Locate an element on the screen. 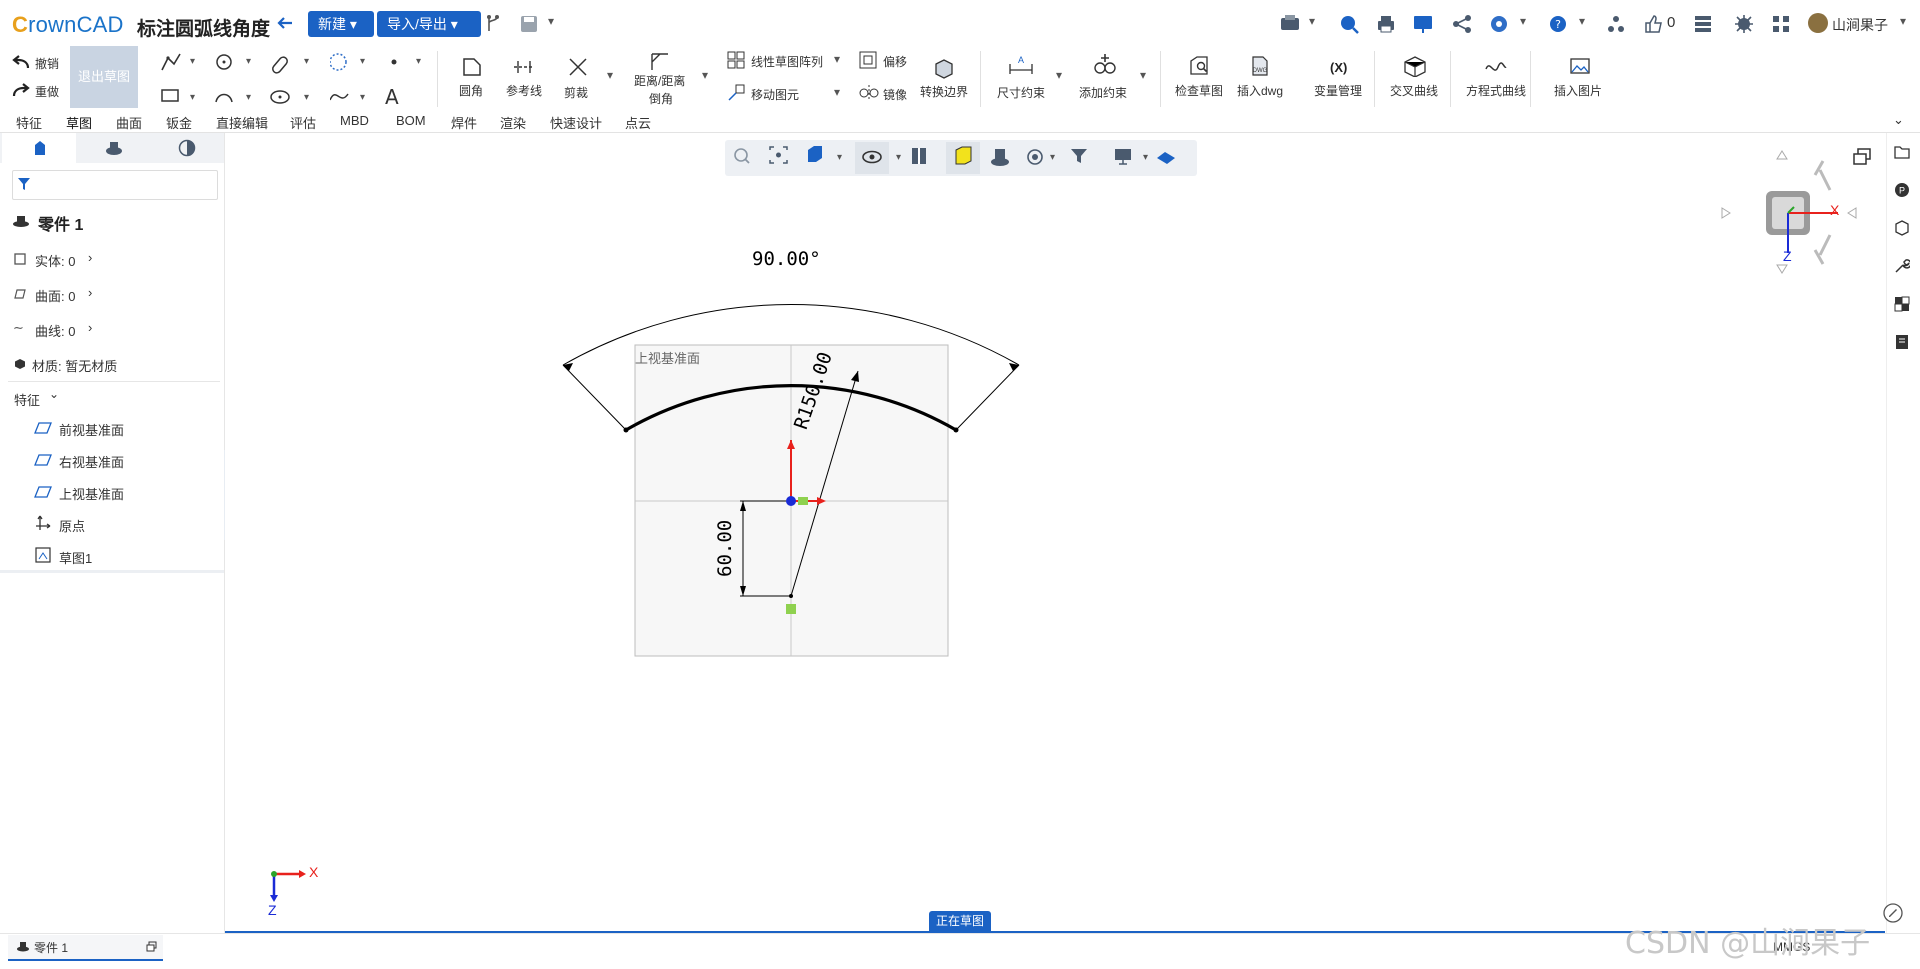 The image size is (1920, 969). tab-quick-design: 快速设计 is located at coordinates (576, 122).